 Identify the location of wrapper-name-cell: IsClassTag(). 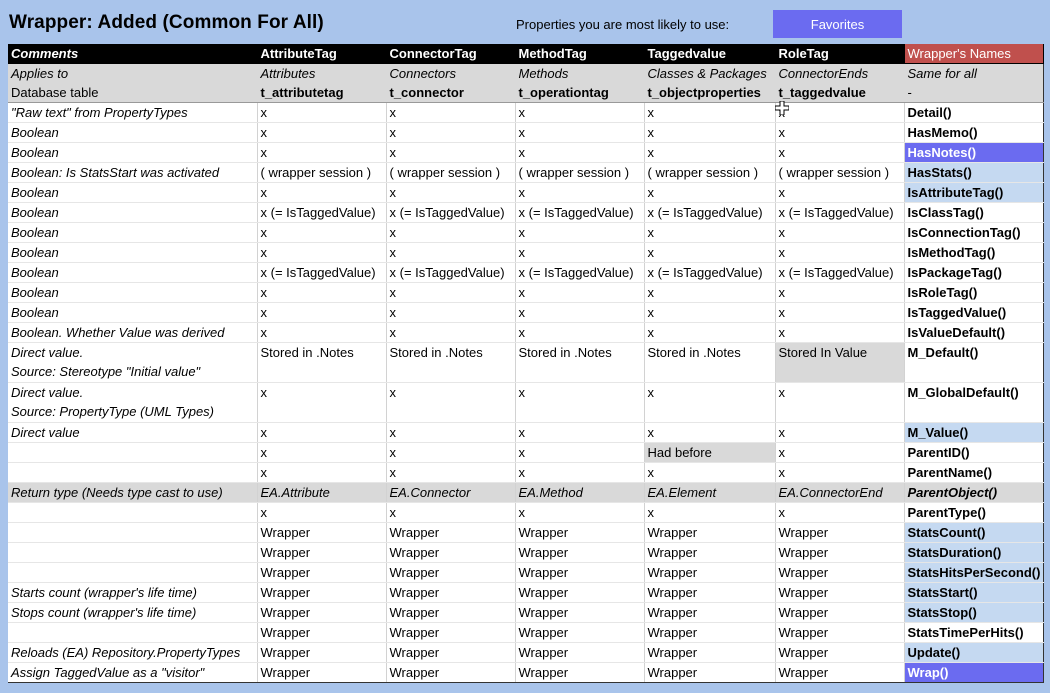
(974, 212).